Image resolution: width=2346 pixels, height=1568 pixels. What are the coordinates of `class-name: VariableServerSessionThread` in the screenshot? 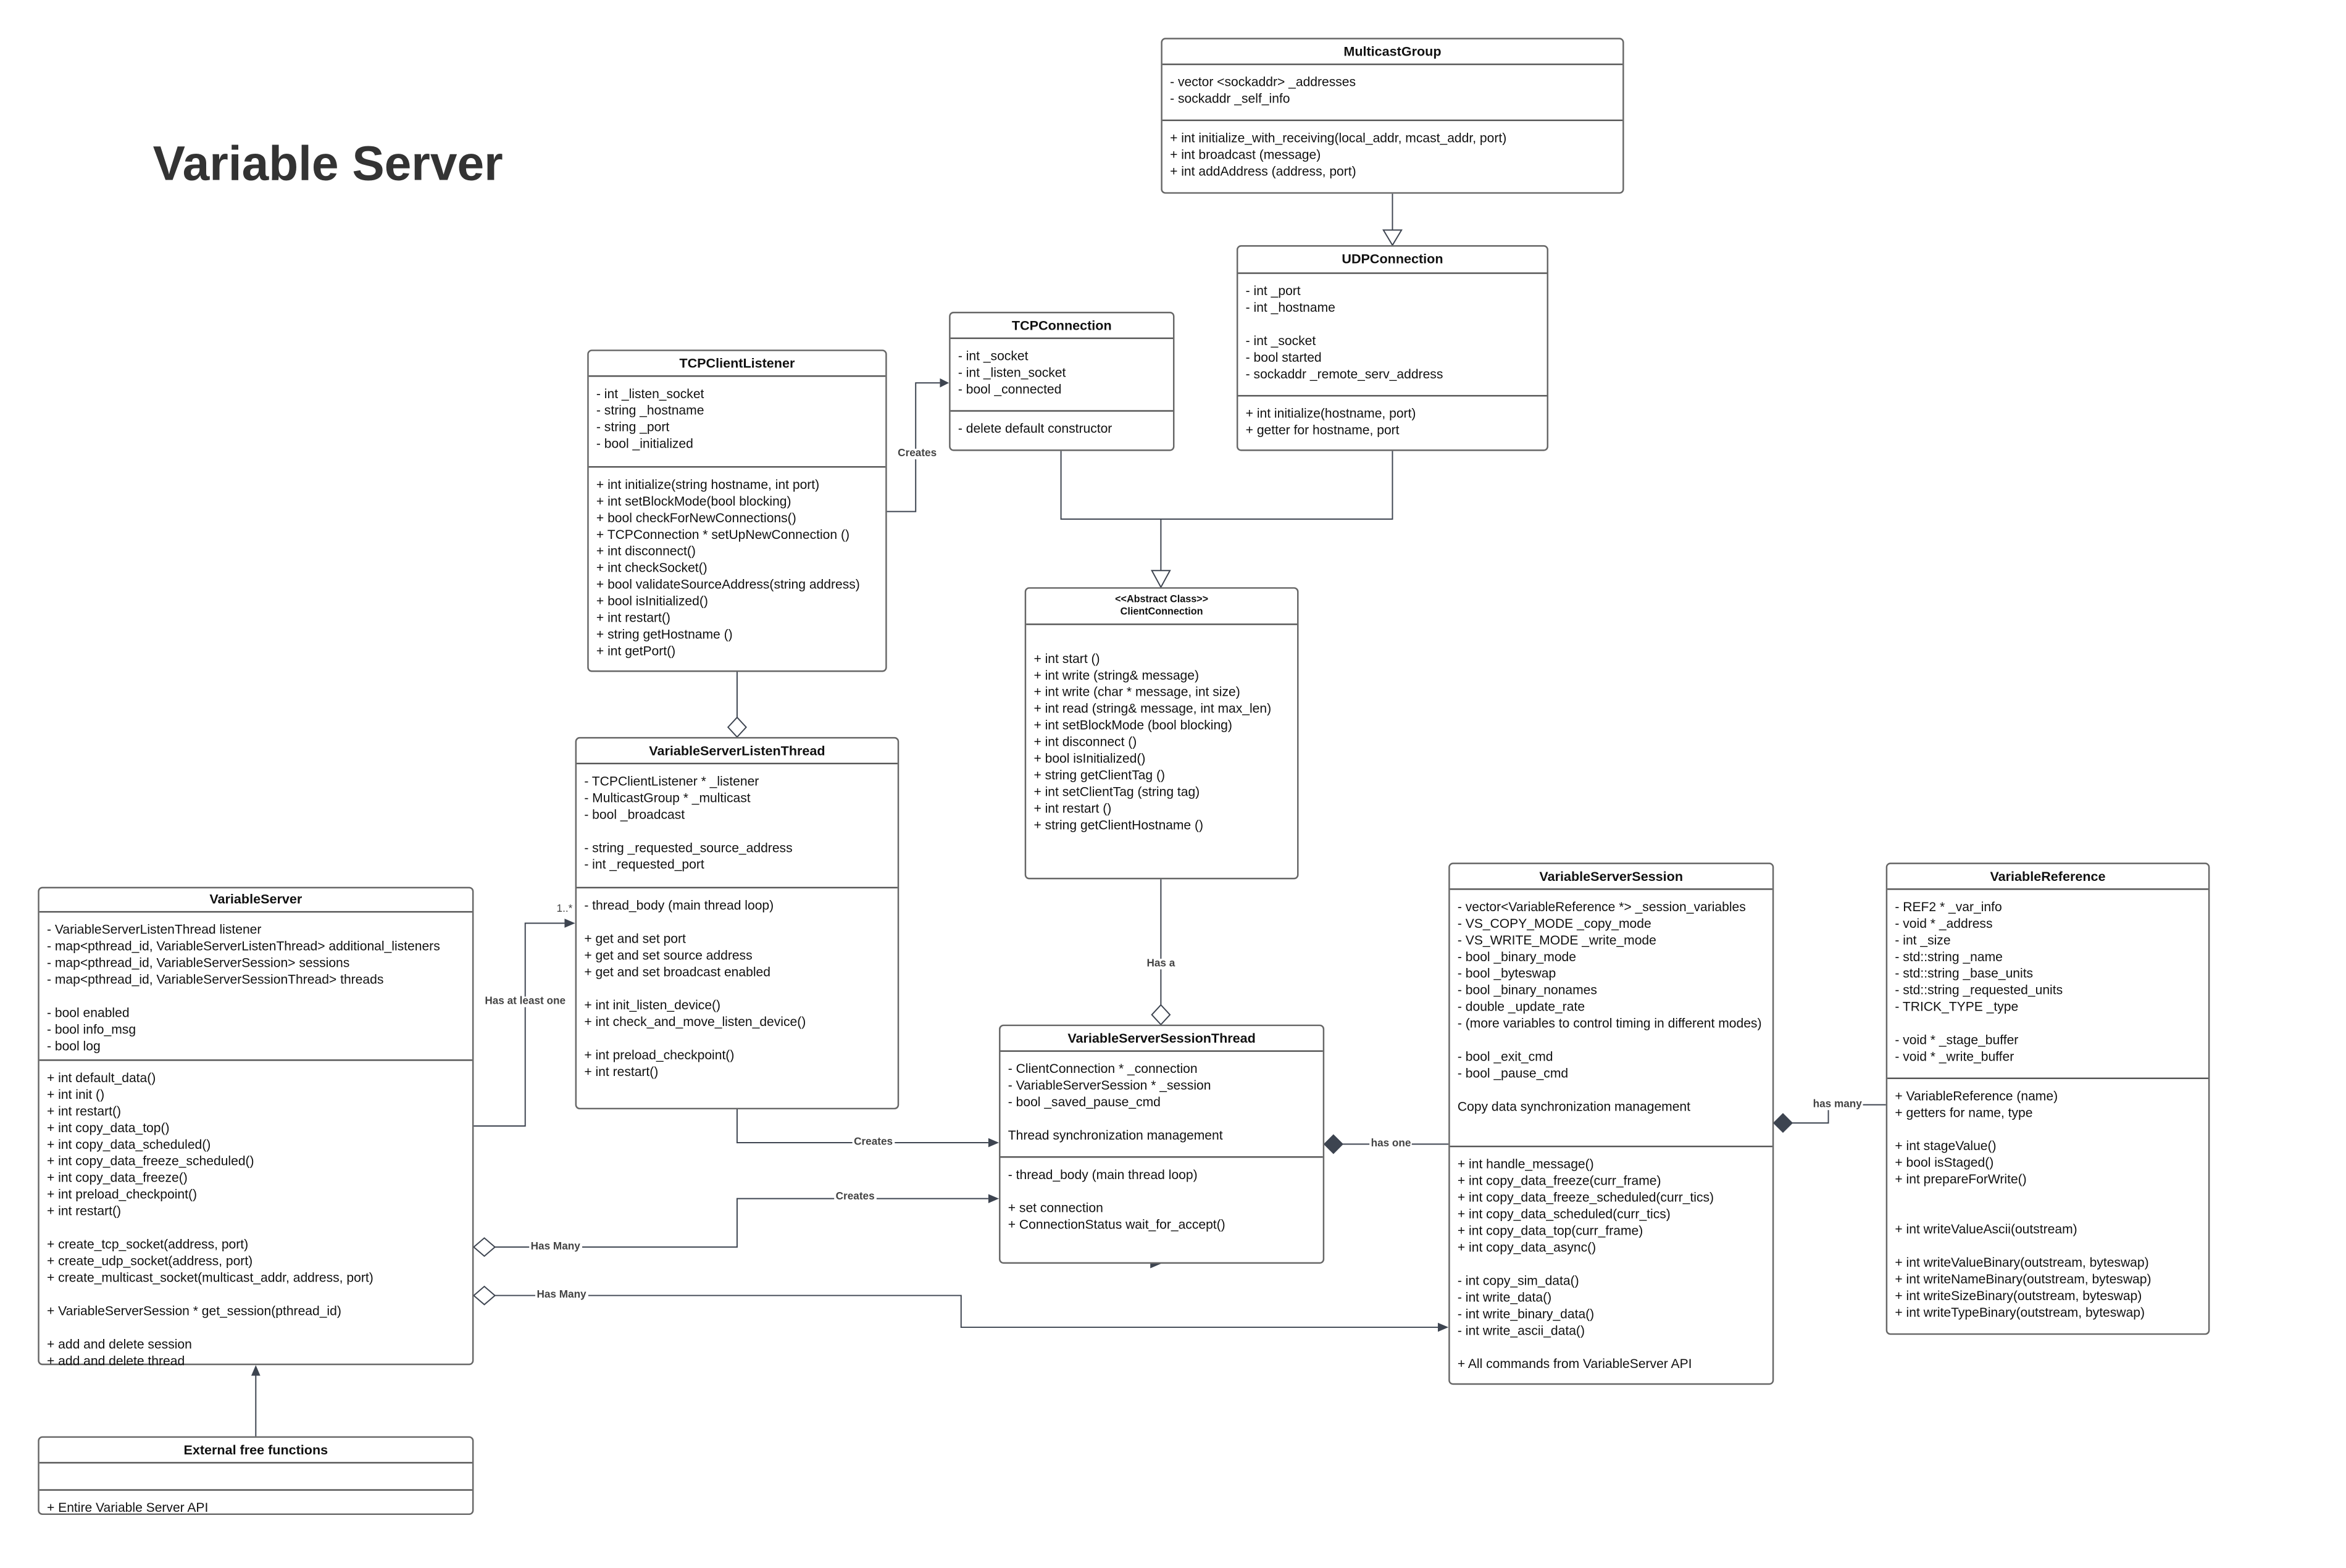 It's located at (1161, 1037).